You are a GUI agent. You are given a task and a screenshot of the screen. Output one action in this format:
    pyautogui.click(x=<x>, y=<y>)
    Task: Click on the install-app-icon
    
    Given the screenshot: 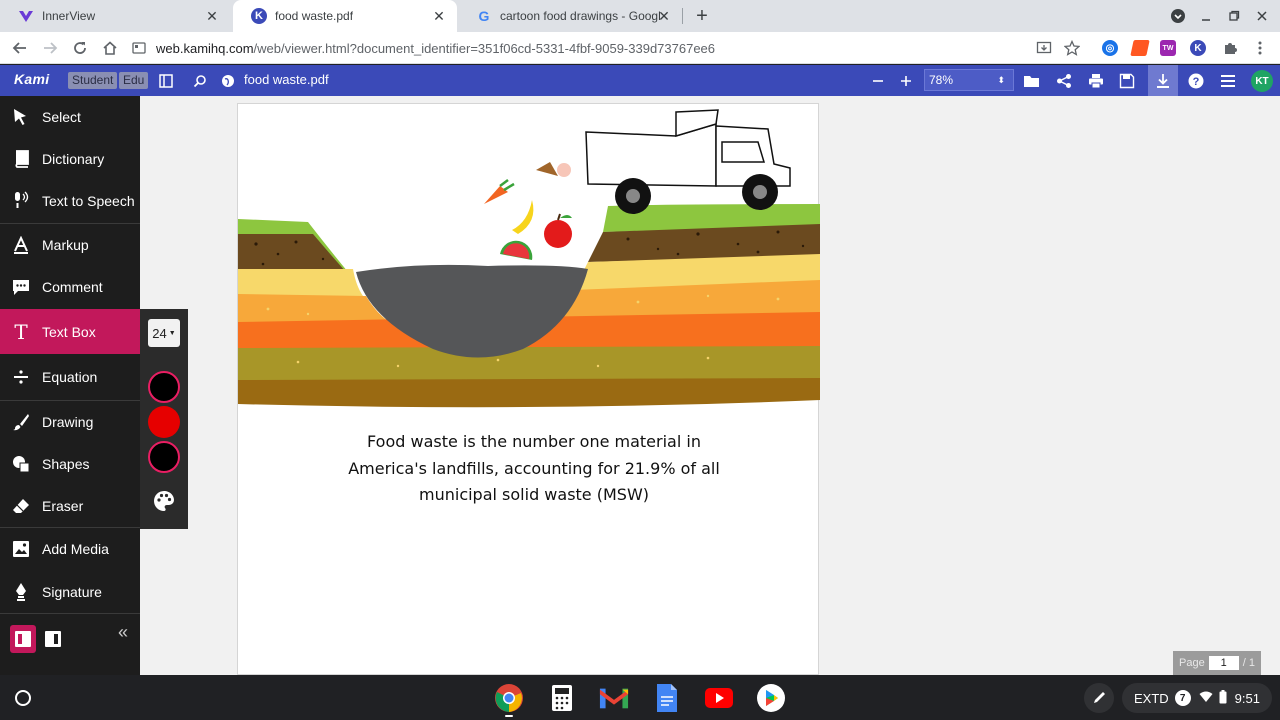 What is the action you would take?
    pyautogui.click(x=1044, y=48)
    